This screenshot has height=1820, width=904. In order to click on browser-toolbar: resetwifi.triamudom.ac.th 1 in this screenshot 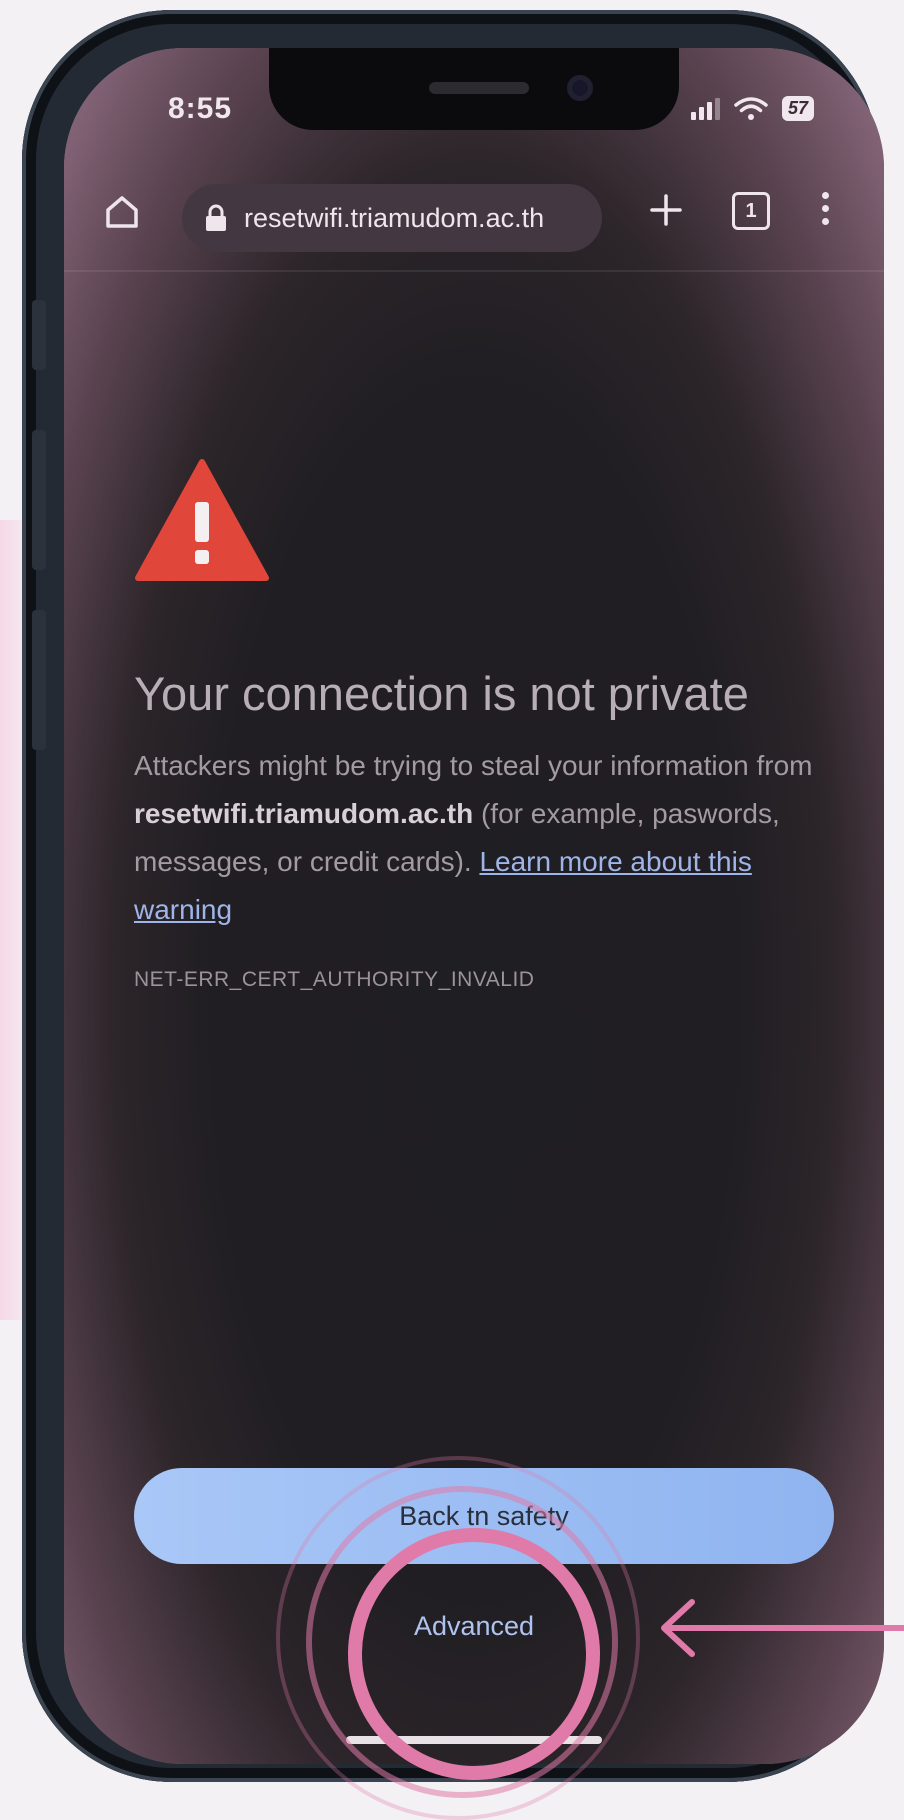, I will do `click(474, 213)`.